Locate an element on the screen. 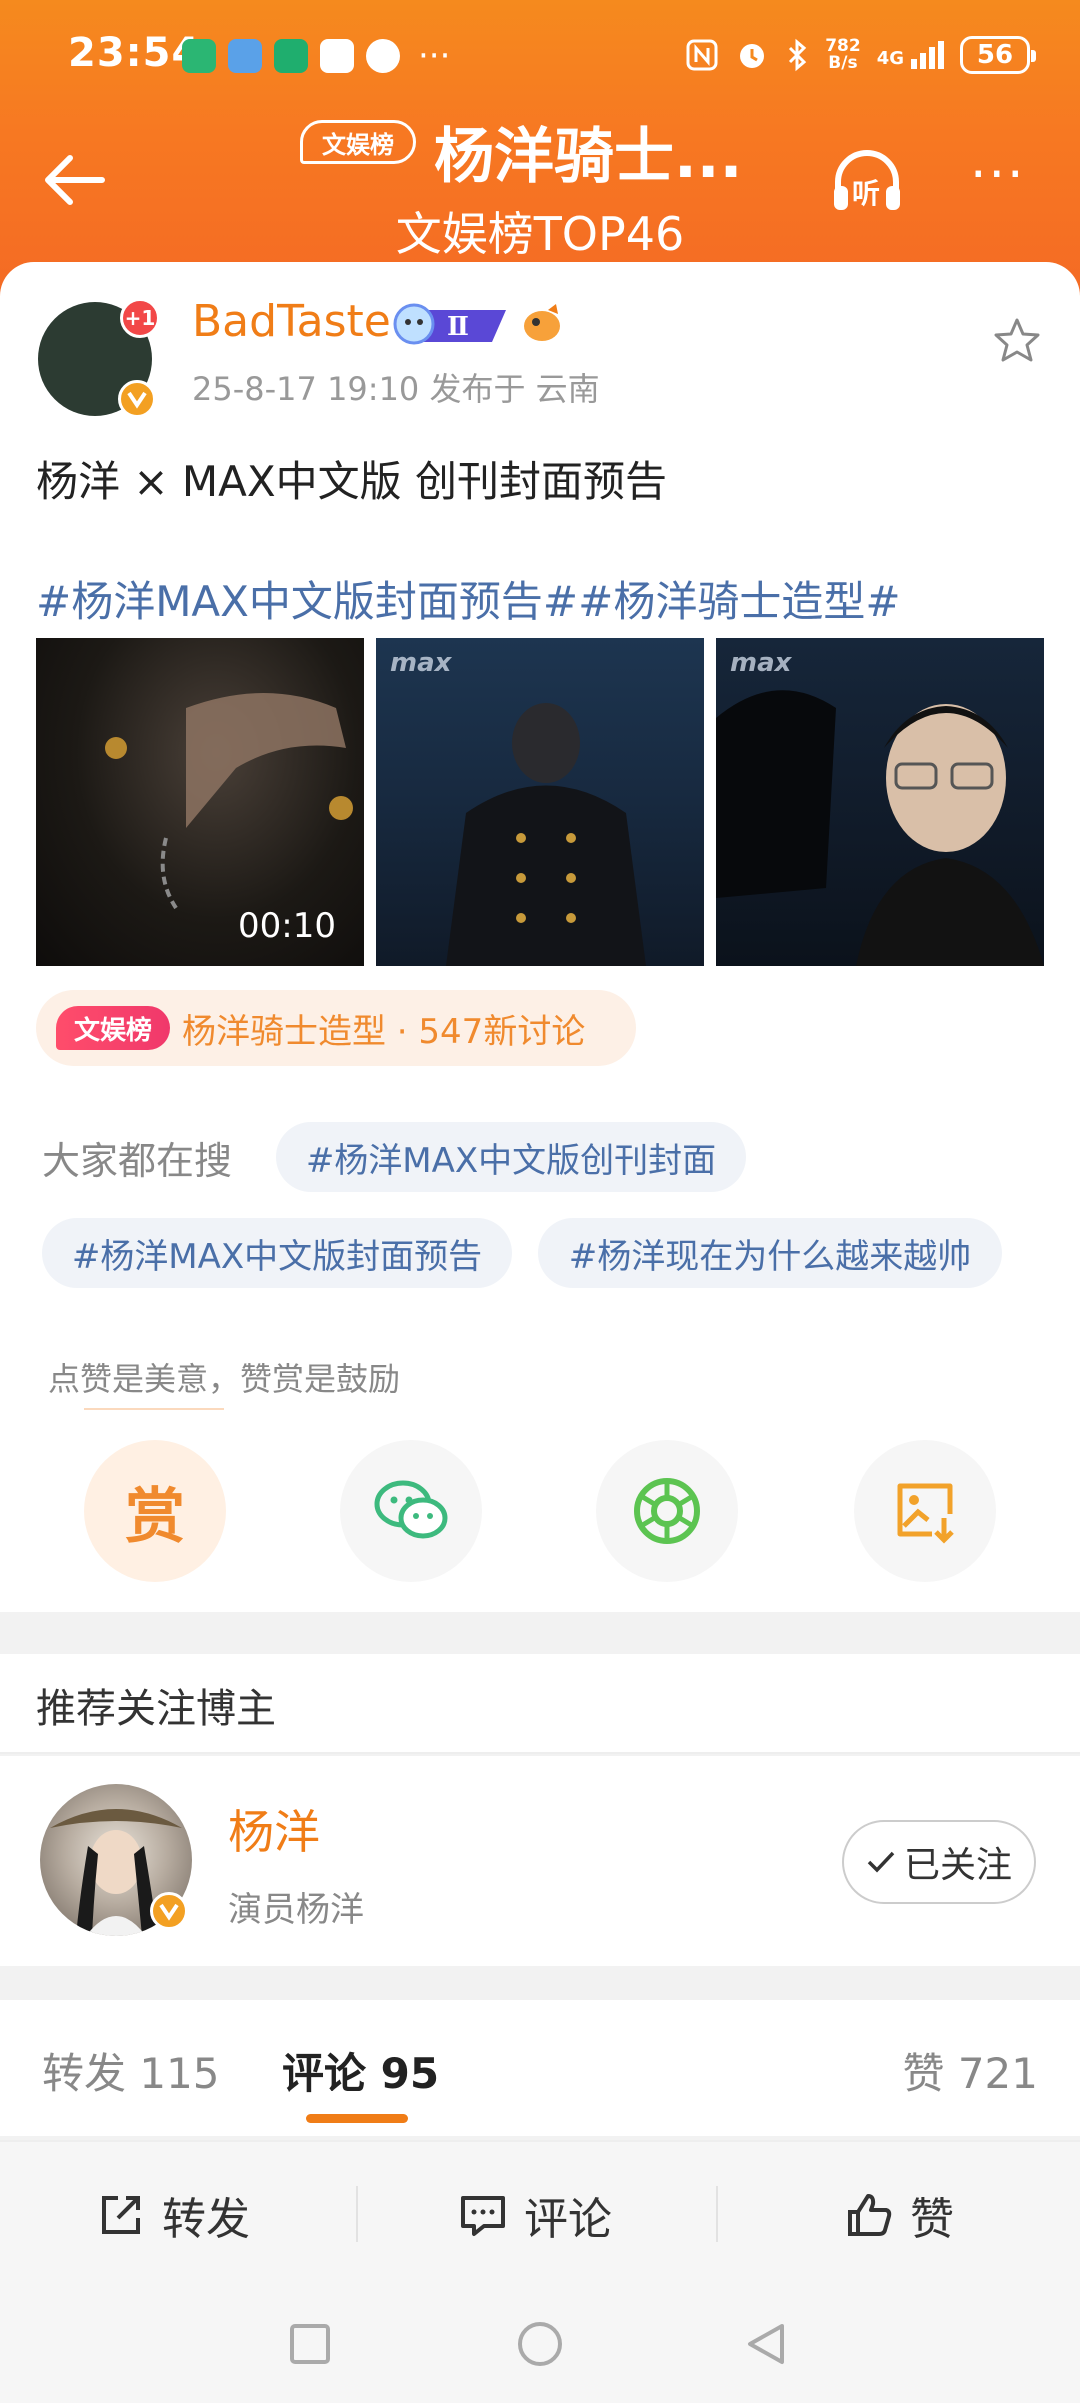 The width and height of the screenshot is (1080, 2403). reward-hint: 点赞是美意，赞赏是鼓励 is located at coordinates (224, 1379).